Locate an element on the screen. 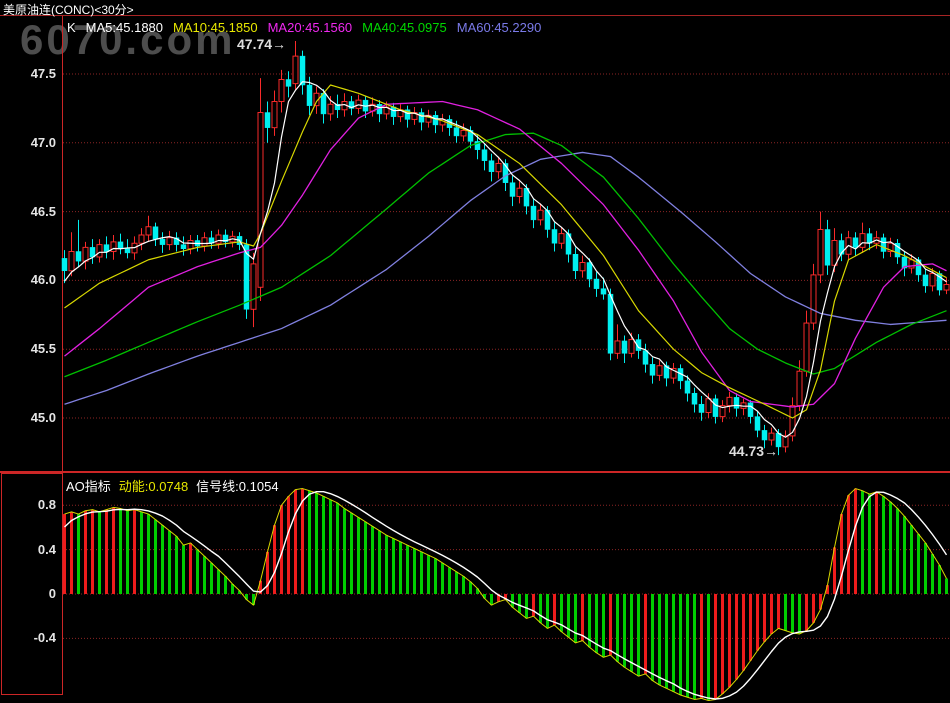 The height and width of the screenshot is (703, 950). legend-ma10: MA10:45.1850 is located at coordinates (215, 27).